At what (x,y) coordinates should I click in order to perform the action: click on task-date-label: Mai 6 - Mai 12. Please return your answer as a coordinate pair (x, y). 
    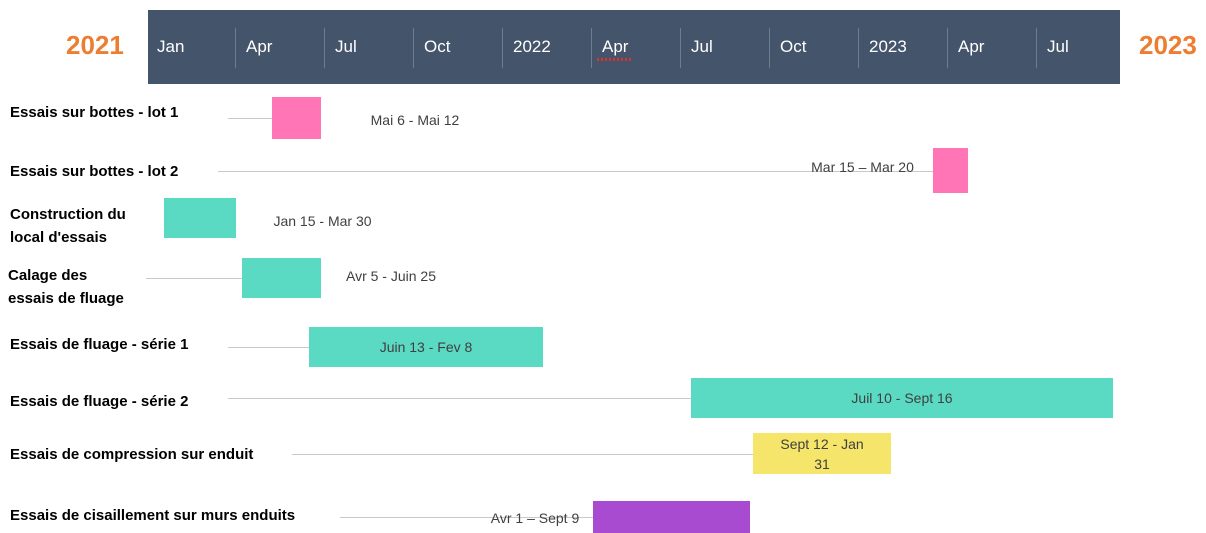
    Looking at the image, I should click on (415, 120).